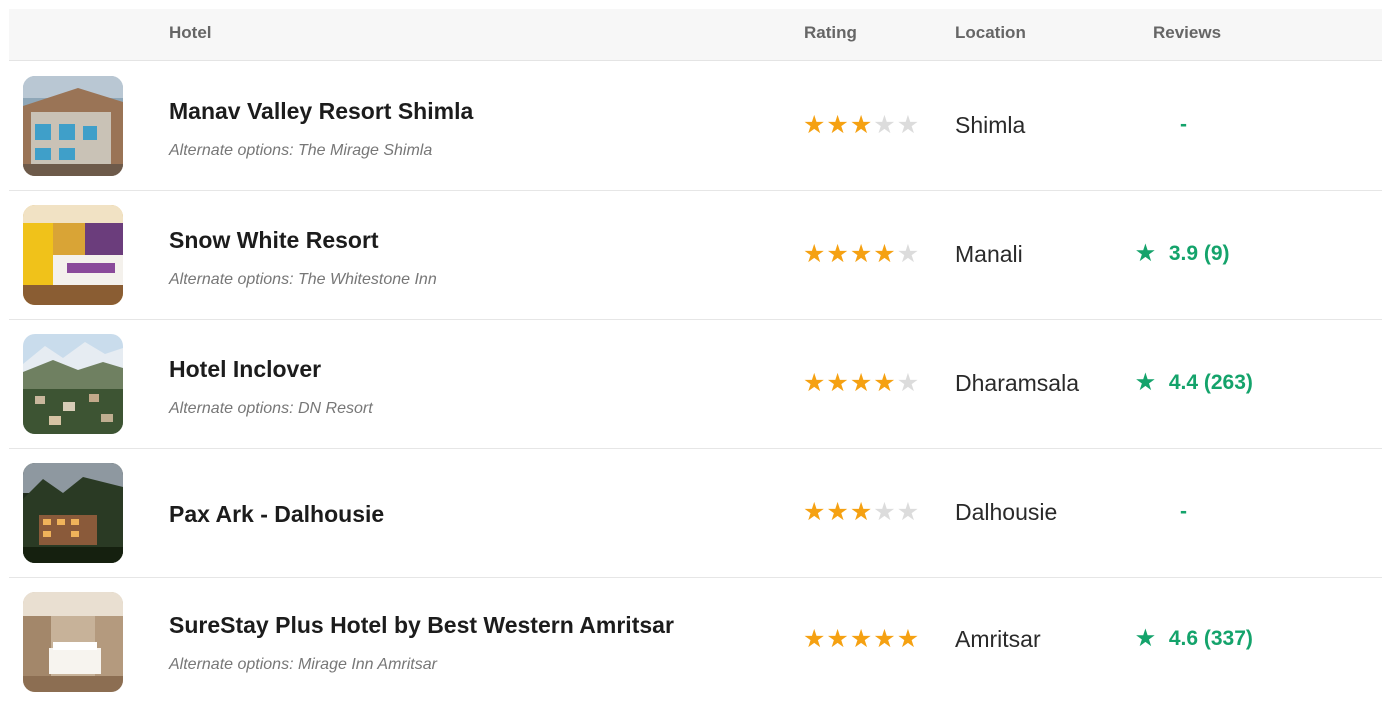 This screenshot has height=707, width=1391. Describe the element at coordinates (321, 111) in the screenshot. I see `hotel-name-link: Manav Valley Resort Shimla` at that location.